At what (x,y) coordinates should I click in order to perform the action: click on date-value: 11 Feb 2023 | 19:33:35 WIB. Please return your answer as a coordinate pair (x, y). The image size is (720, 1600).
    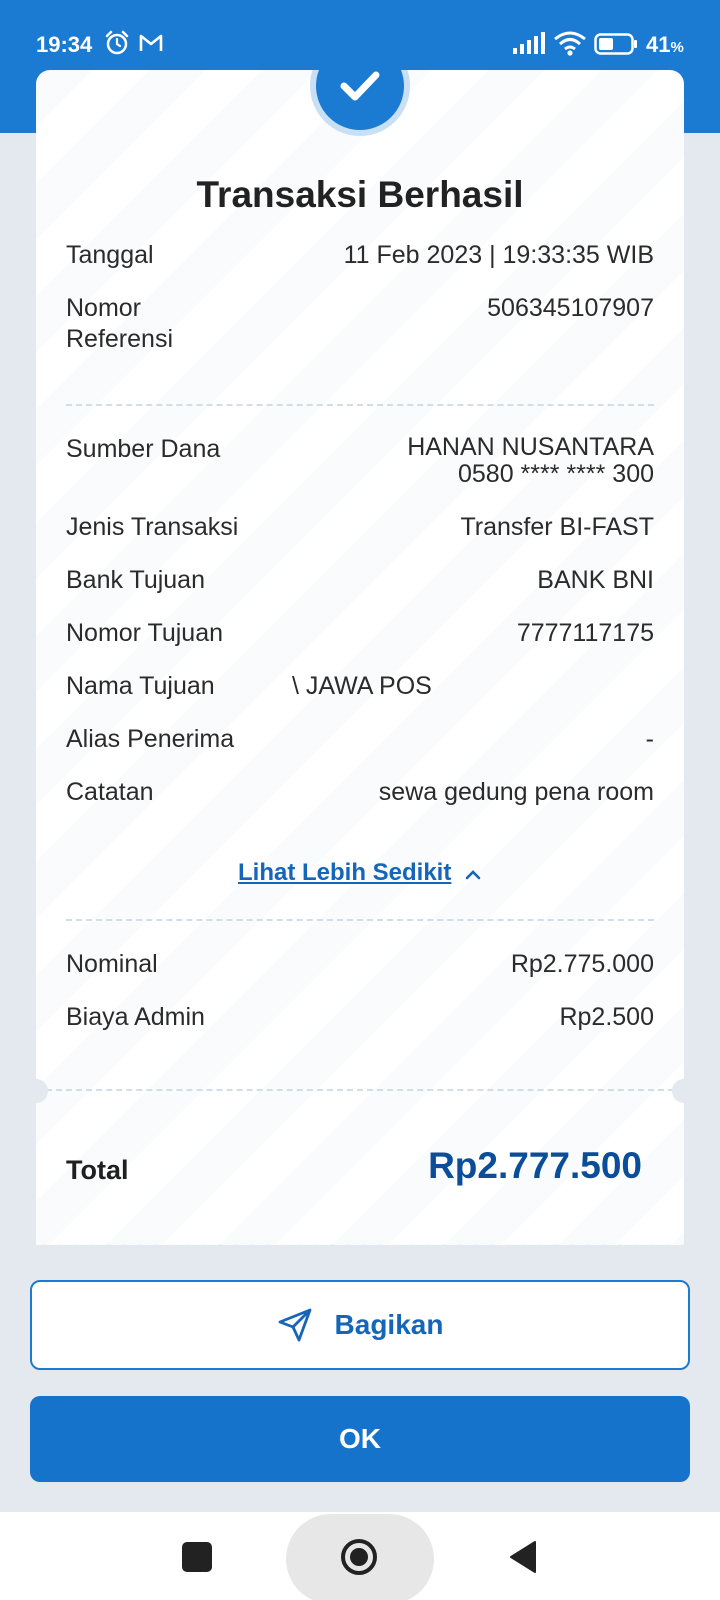
    Looking at the image, I should click on (498, 255).